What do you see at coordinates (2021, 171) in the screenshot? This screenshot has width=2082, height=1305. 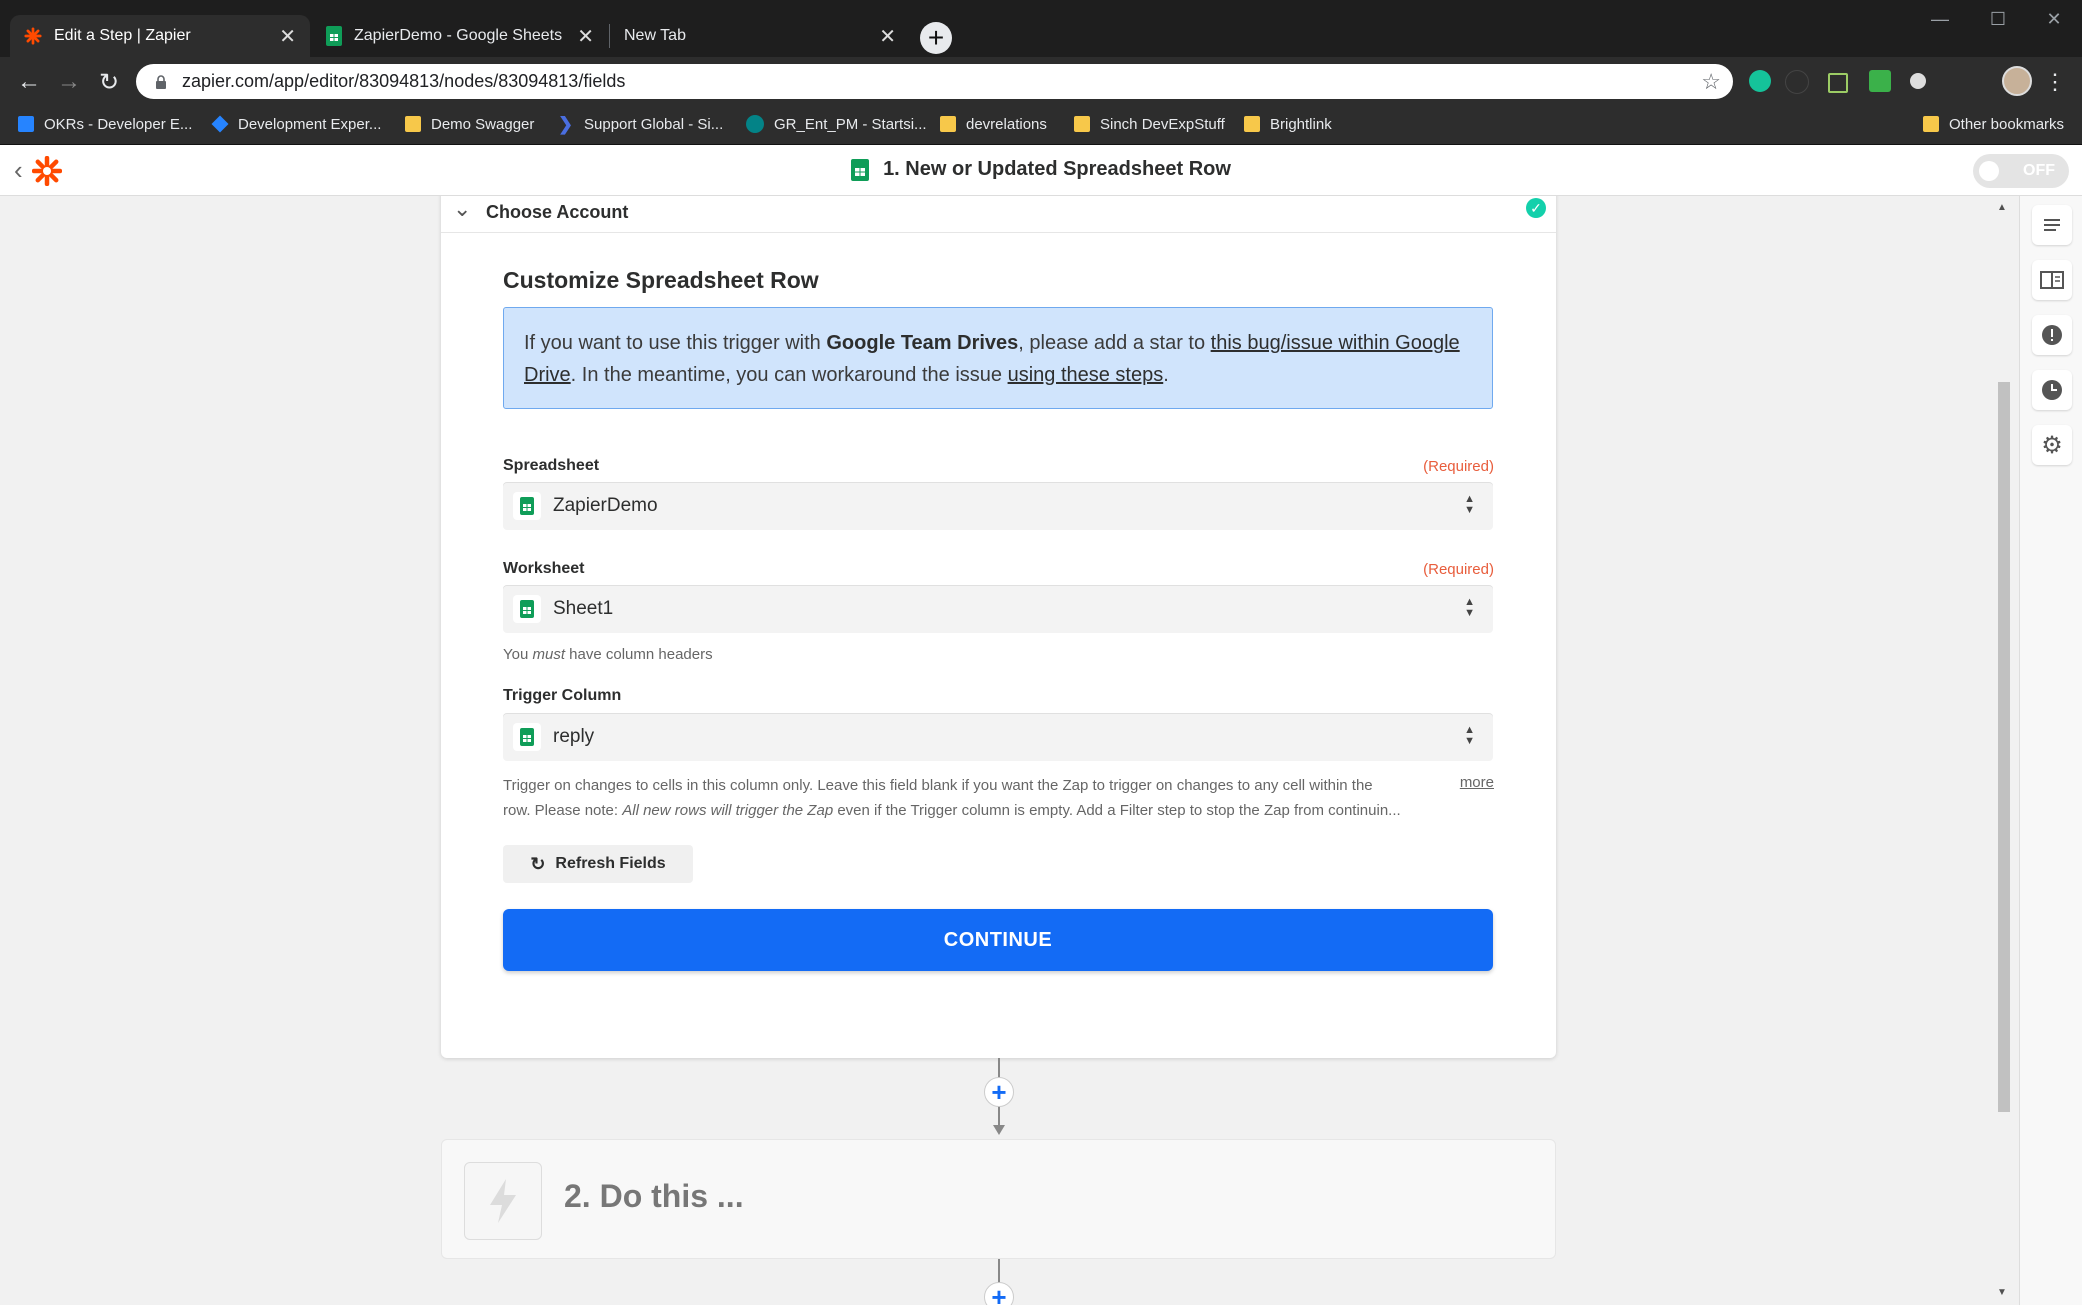 I see `zap-on-off-toggle: OFF` at bounding box center [2021, 171].